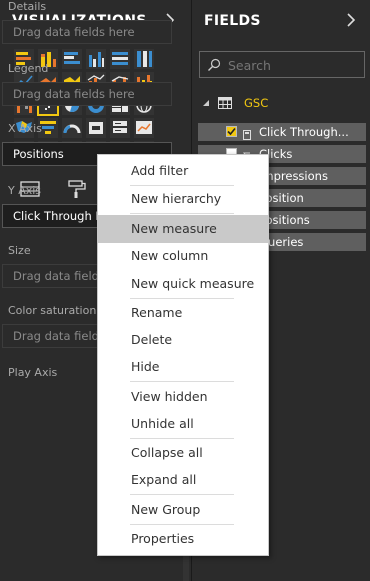 The width and height of the screenshot is (370, 581). Describe the element at coordinates (72, 128) in the screenshot. I see `gauge-icon` at that location.